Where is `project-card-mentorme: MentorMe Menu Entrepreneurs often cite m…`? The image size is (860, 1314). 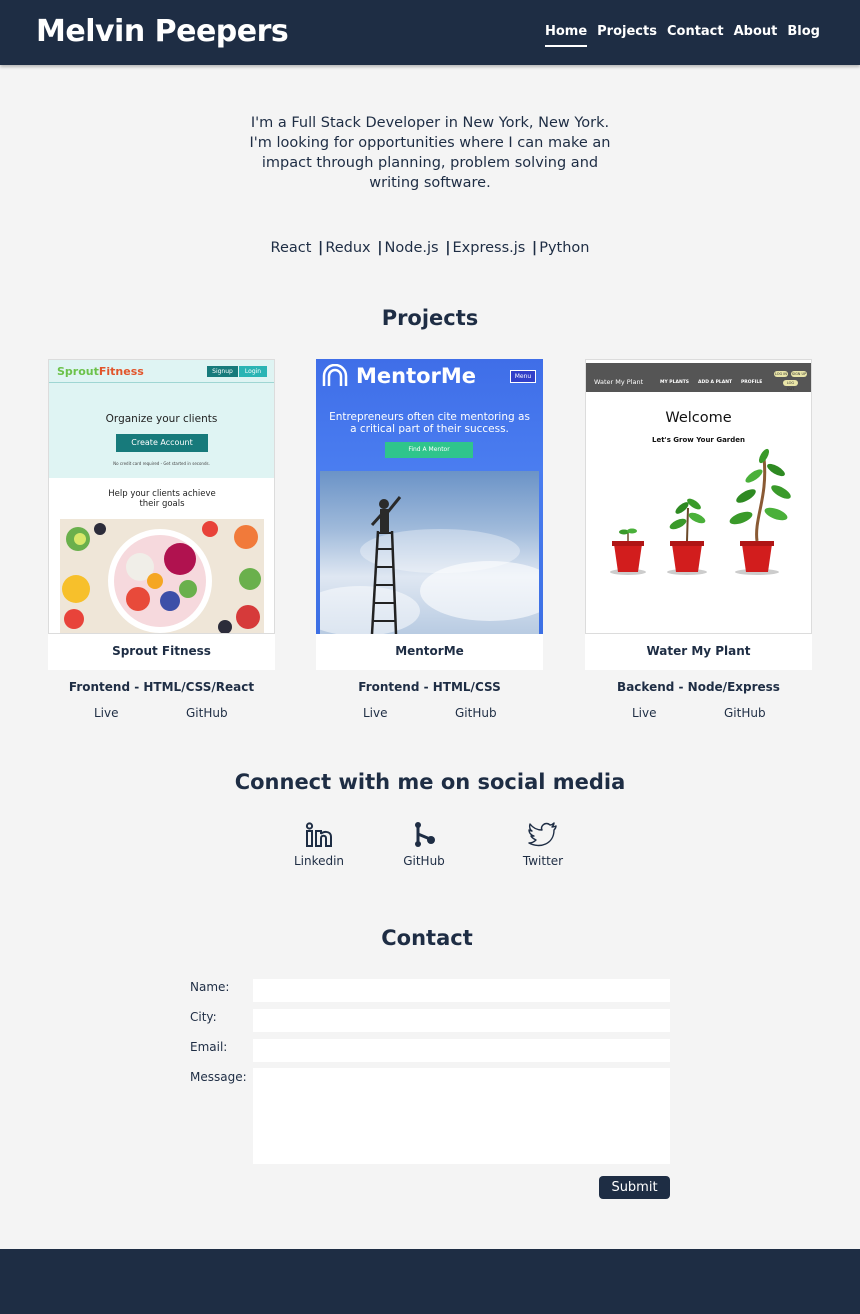 project-card-mentorme: MentorMe Menu Entrepreneurs often cite m… is located at coordinates (429, 540).